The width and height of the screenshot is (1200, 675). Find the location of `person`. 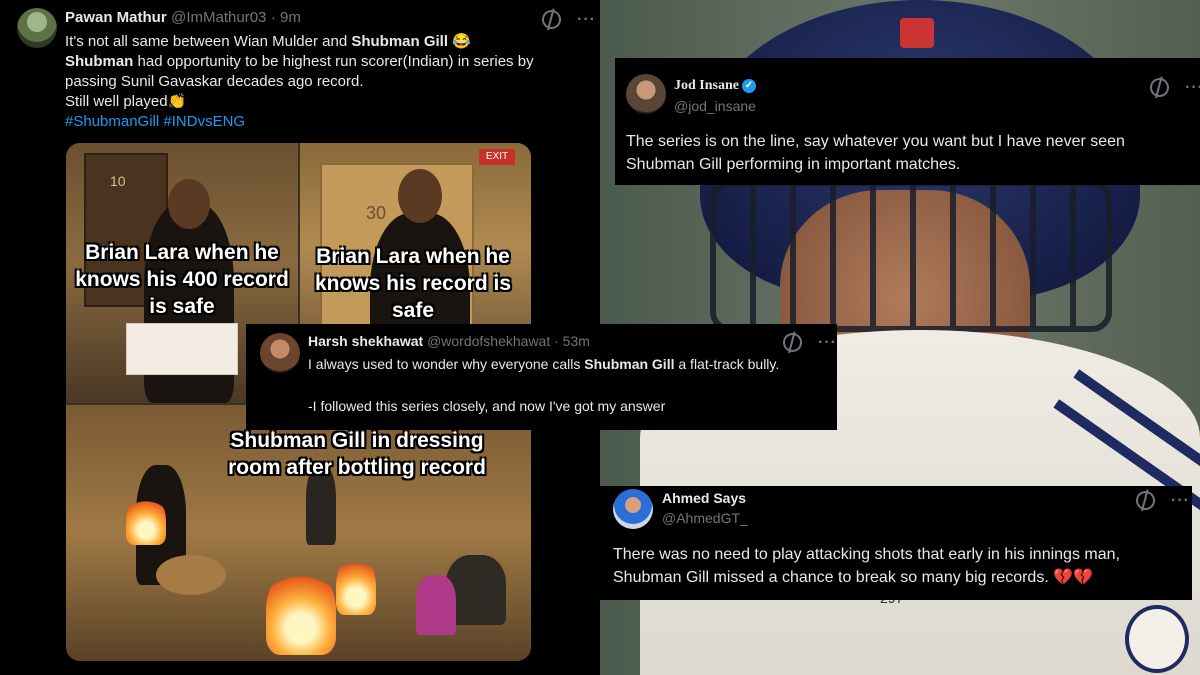

person is located at coordinates (436, 605).